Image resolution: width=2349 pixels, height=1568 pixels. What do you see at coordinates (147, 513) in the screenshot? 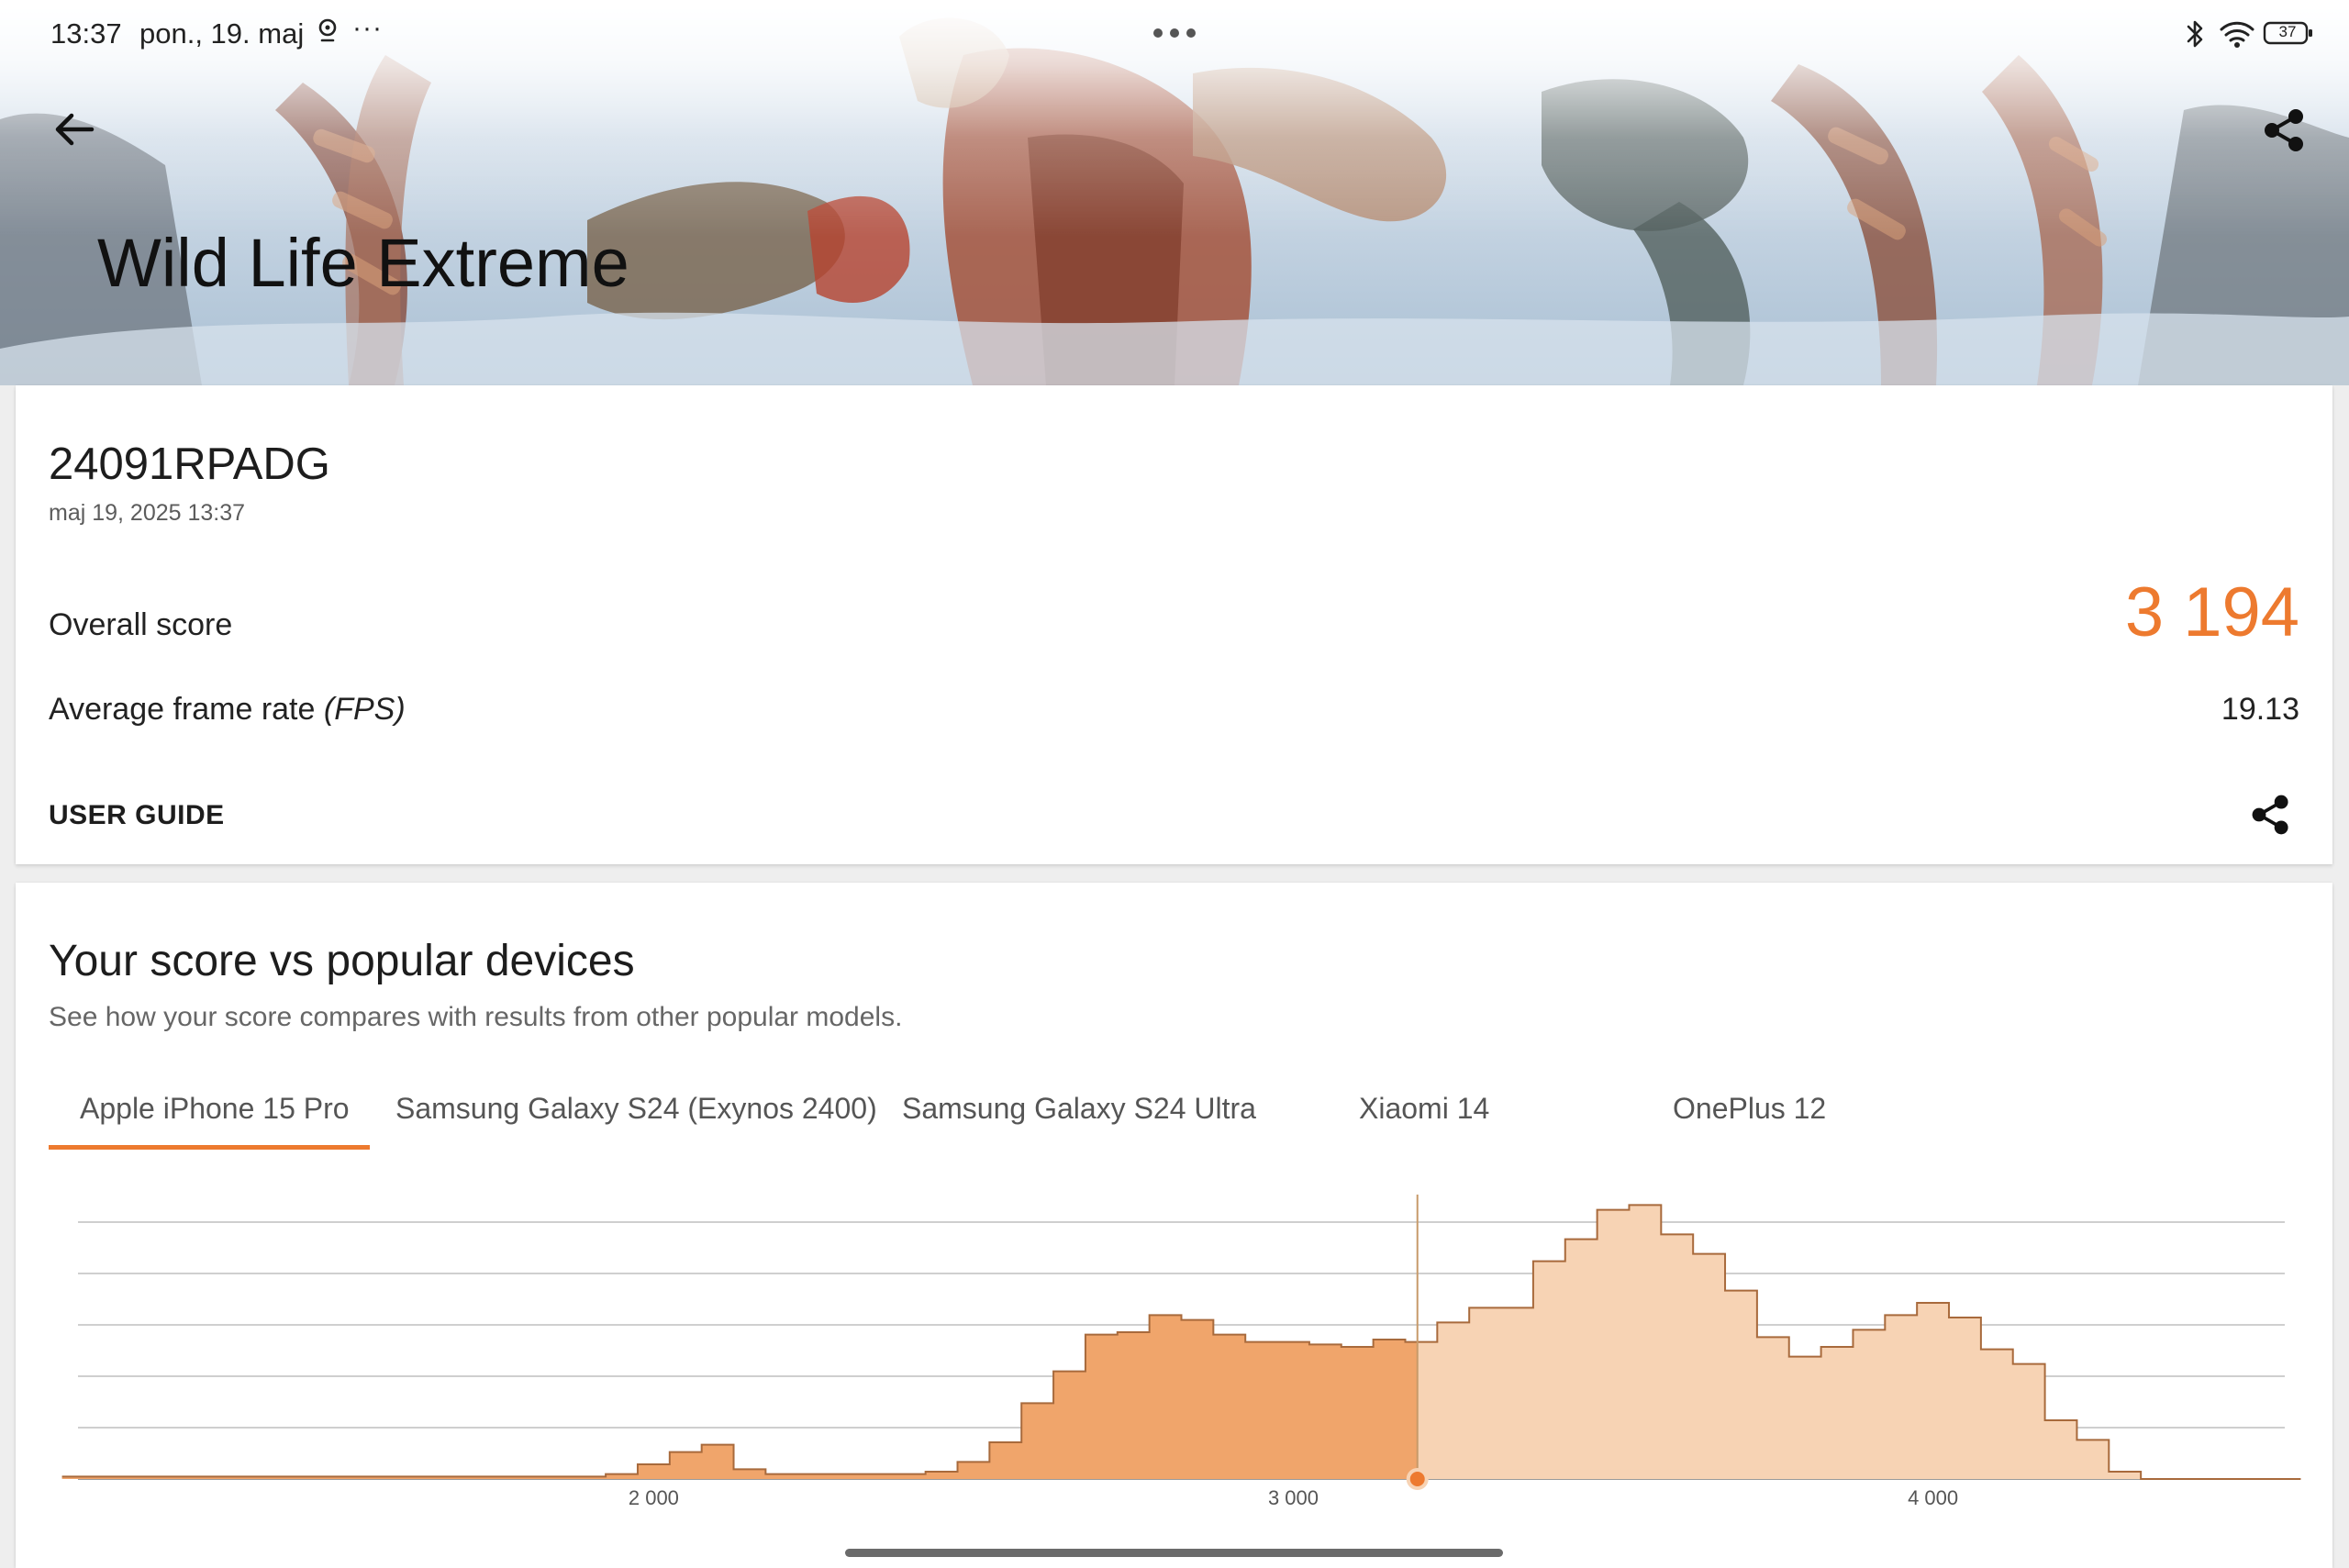
I see `run-date: maj 19, 2025 13:37` at bounding box center [147, 513].